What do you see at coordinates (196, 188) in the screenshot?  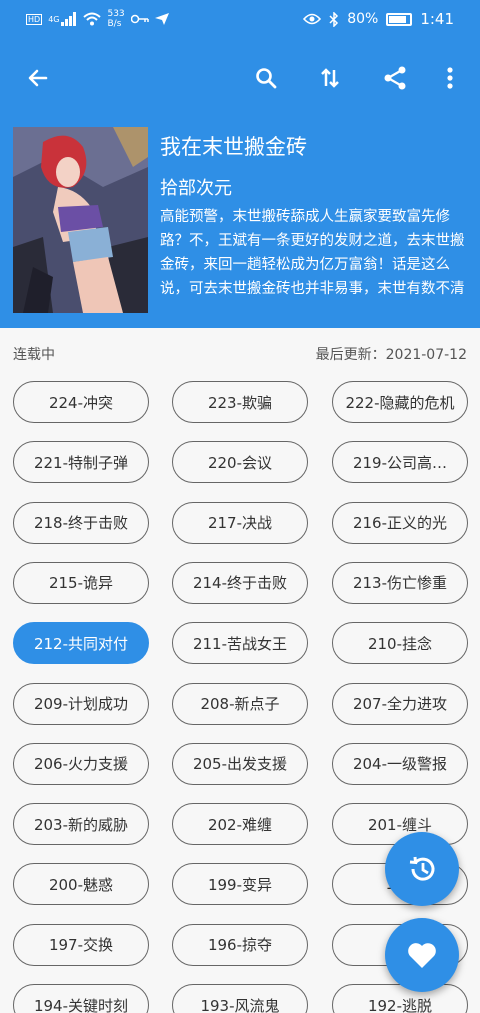 I see `book-author: 拾部次元` at bounding box center [196, 188].